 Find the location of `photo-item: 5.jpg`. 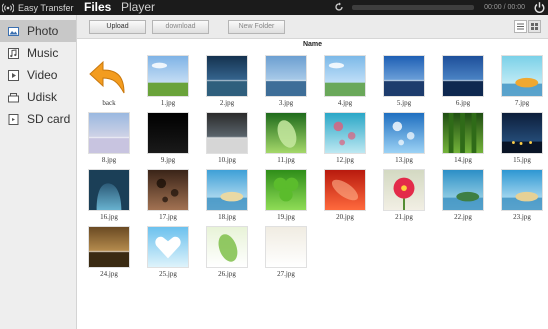

photo-item: 5.jpg is located at coordinates (404, 81).